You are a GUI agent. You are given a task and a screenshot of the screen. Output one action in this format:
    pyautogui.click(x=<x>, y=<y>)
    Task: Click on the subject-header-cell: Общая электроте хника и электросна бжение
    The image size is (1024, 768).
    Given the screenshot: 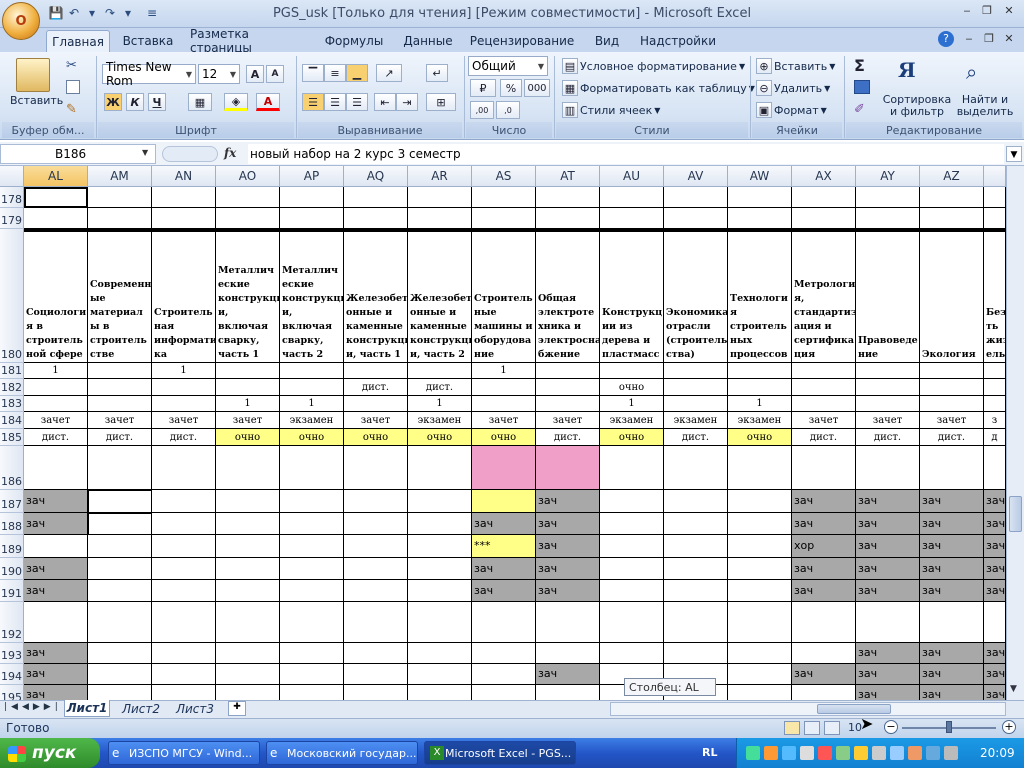 What is the action you would take?
    pyautogui.click(x=568, y=296)
    